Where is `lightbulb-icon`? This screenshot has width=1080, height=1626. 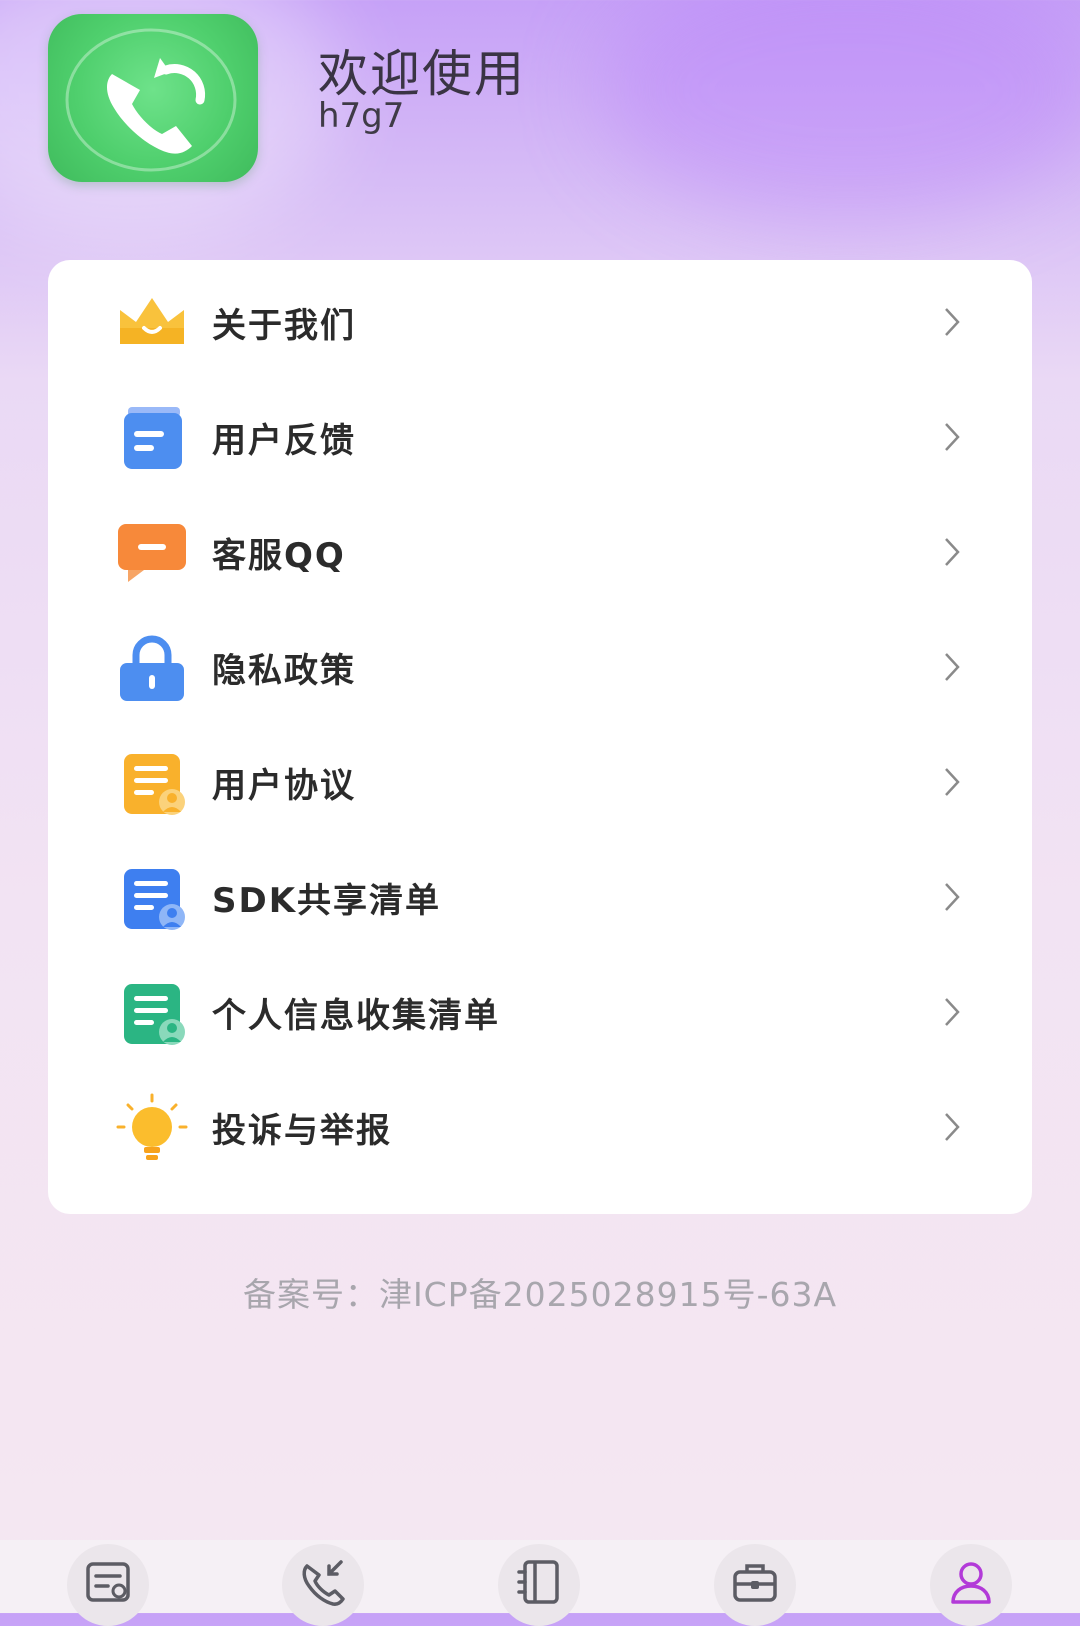
lightbulb-icon is located at coordinates (152, 1126).